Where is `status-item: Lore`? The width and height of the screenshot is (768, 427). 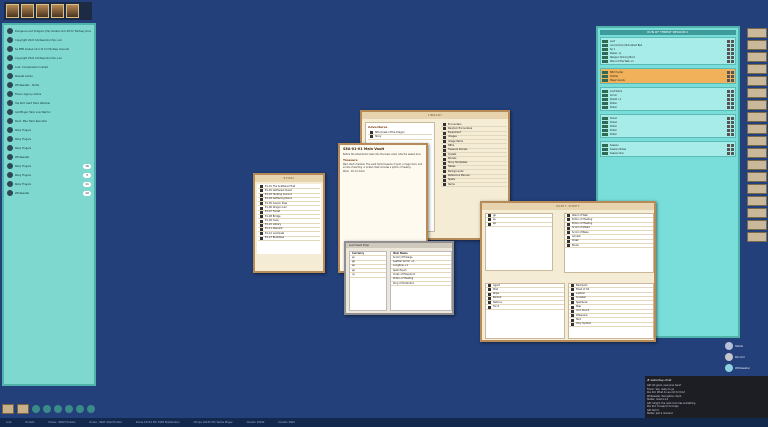
status-item: Lore is located at coordinates (8, 422).